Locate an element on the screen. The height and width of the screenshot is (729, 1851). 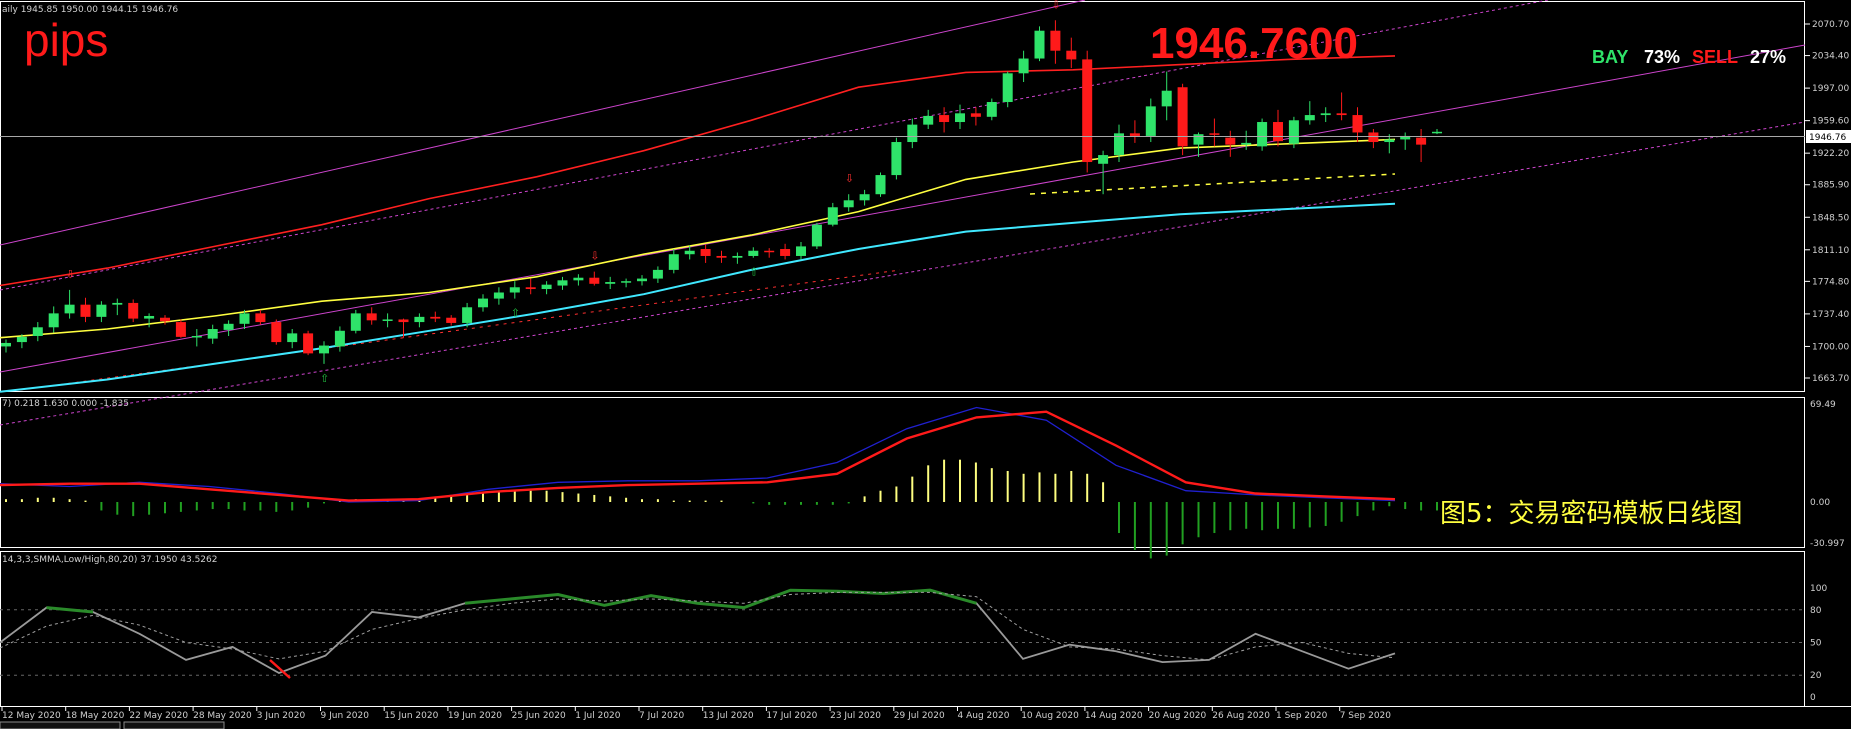
bay-label: BAY is located at coordinates (1610, 57).